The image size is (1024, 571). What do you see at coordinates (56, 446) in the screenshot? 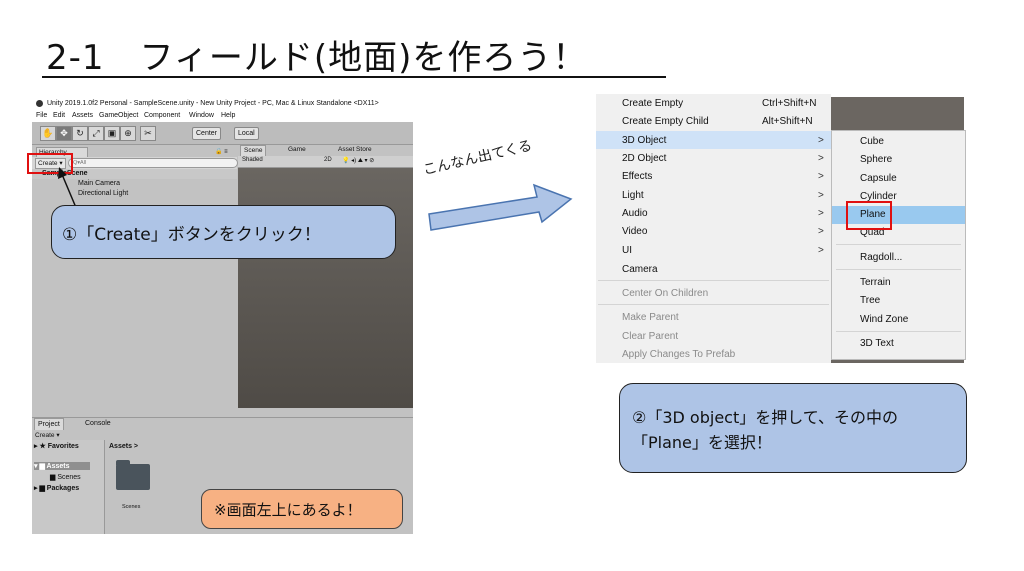
I see `tree-item-favorites: ▸ ★ Favorites` at bounding box center [56, 446].